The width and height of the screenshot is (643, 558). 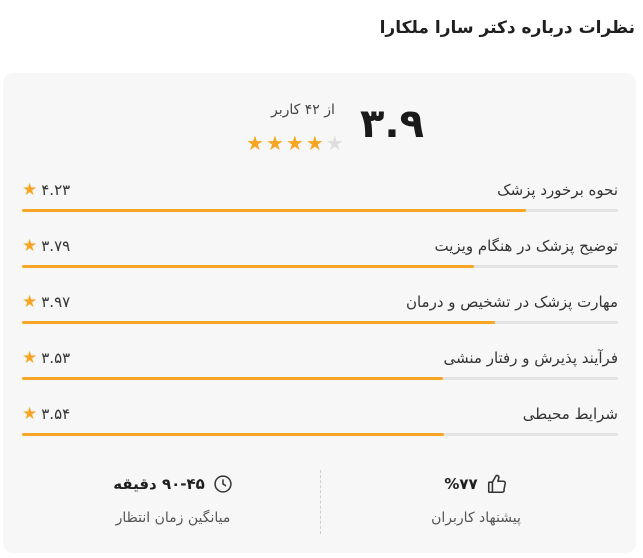 What do you see at coordinates (392, 124) in the screenshot?
I see `overall-score: ۳.۹` at bounding box center [392, 124].